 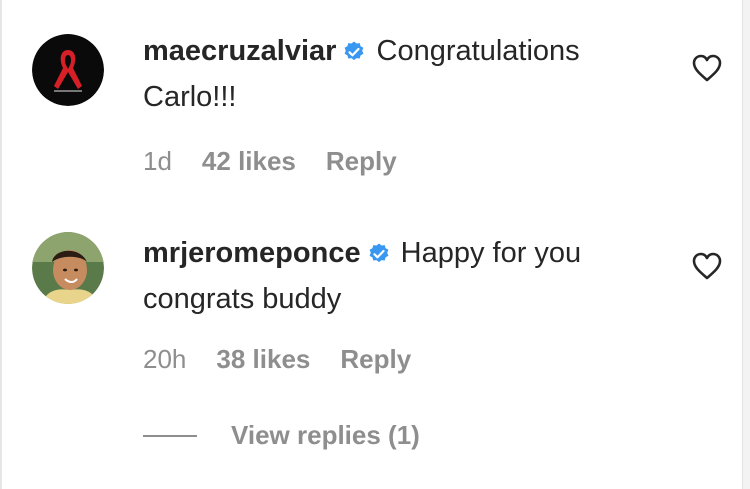 I want to click on comment-meta: 1d 42 likes Reply, so click(x=270, y=161).